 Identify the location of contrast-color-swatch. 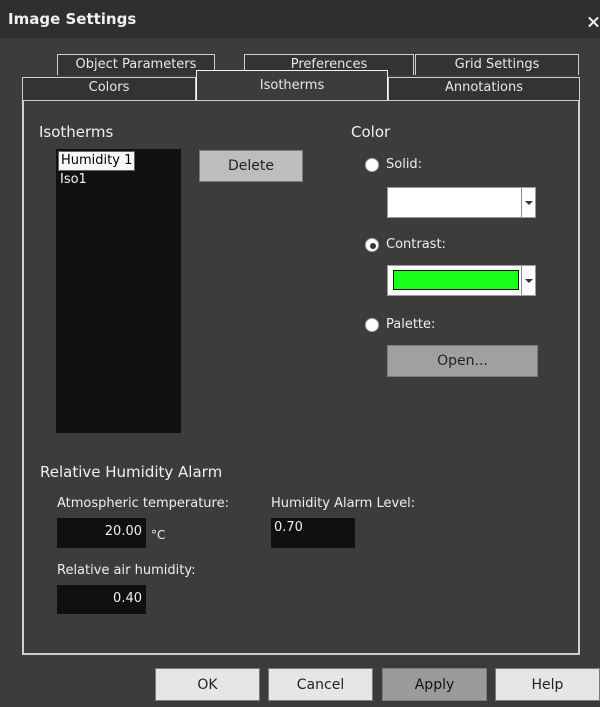
(456, 280).